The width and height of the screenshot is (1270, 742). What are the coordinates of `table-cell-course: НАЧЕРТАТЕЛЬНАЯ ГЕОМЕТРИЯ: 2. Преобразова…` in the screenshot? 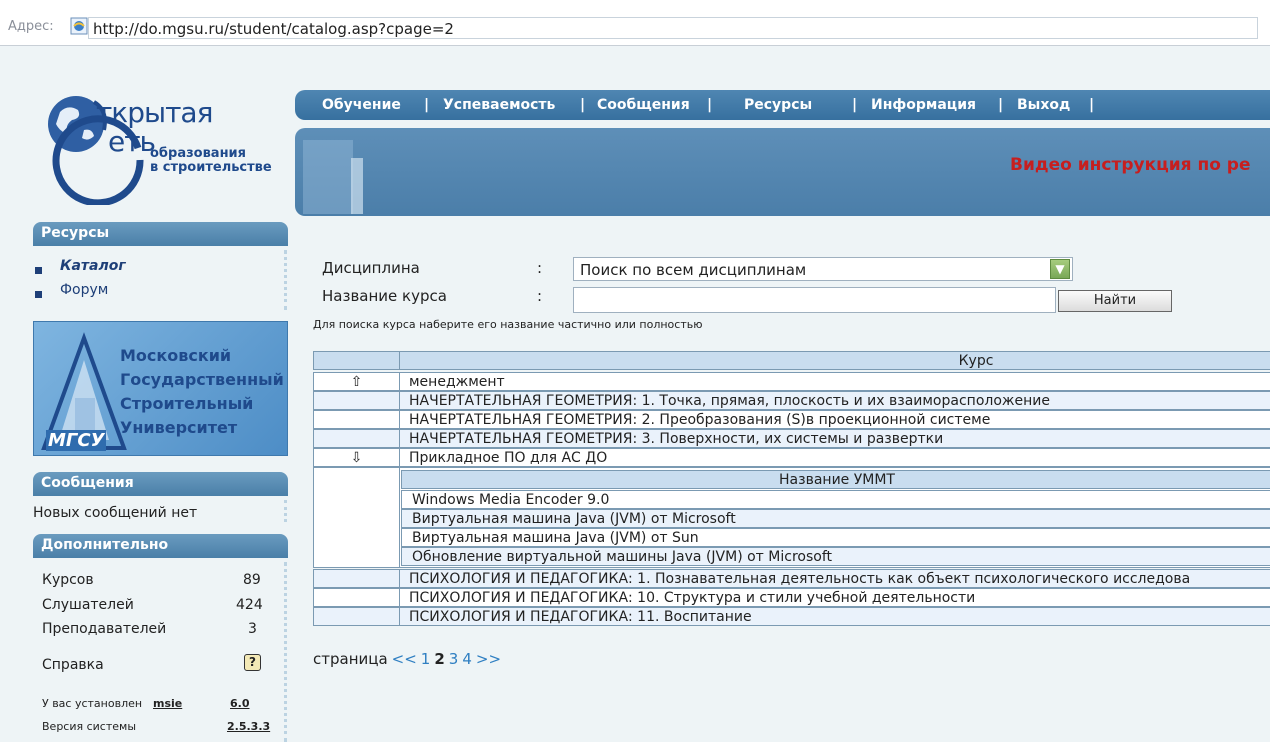 It's located at (834, 419).